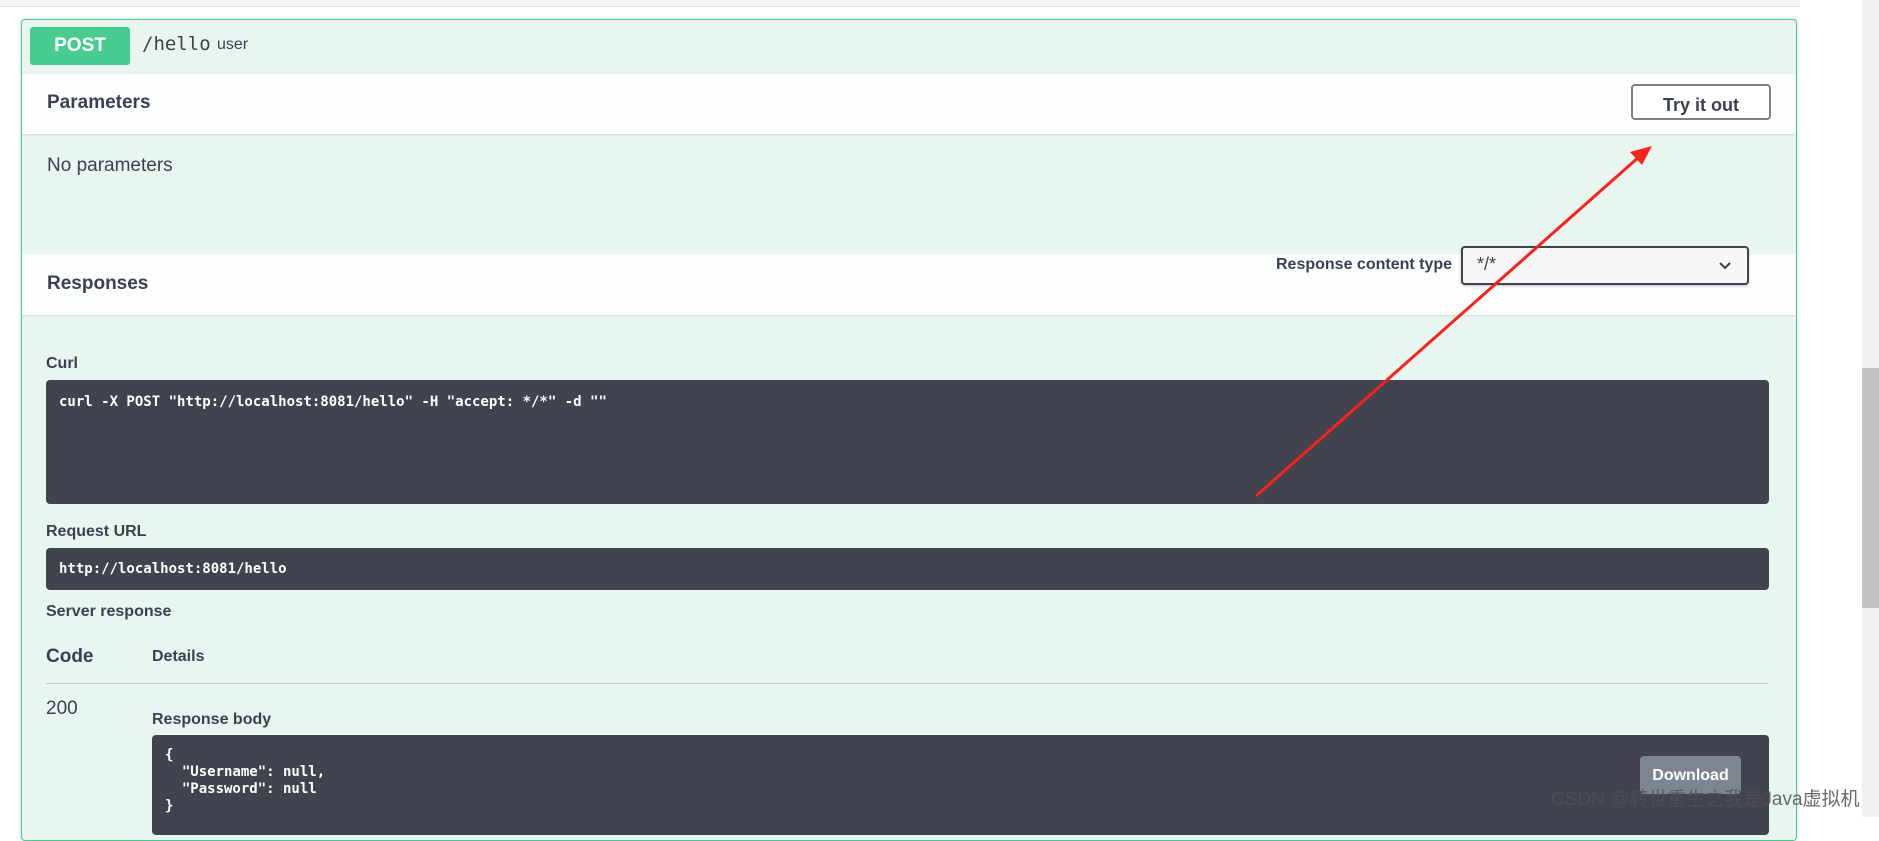 The image size is (1879, 841). Describe the element at coordinates (1453, 322) in the screenshot. I see `red-arrow-icon` at that location.